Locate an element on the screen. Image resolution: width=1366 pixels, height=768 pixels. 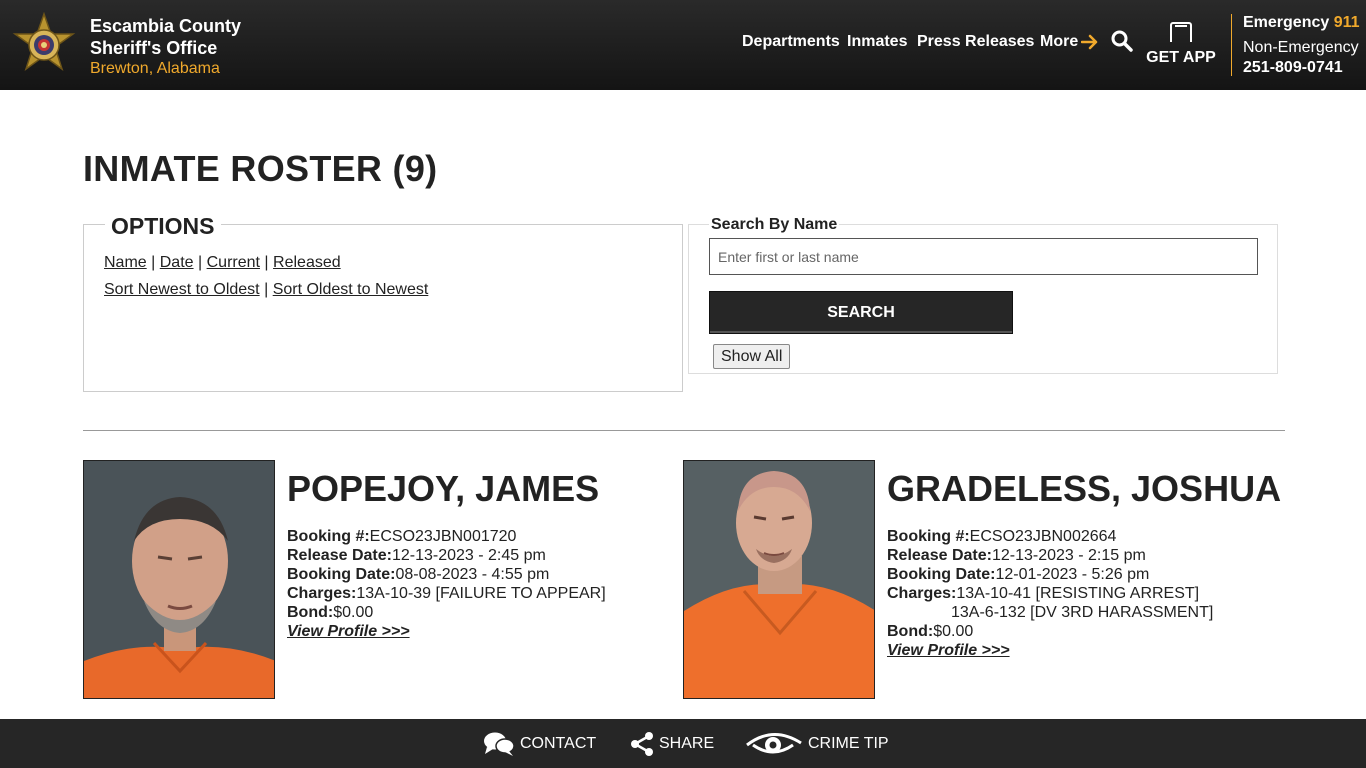
share-button: SHARE is located at coordinates (672, 744).